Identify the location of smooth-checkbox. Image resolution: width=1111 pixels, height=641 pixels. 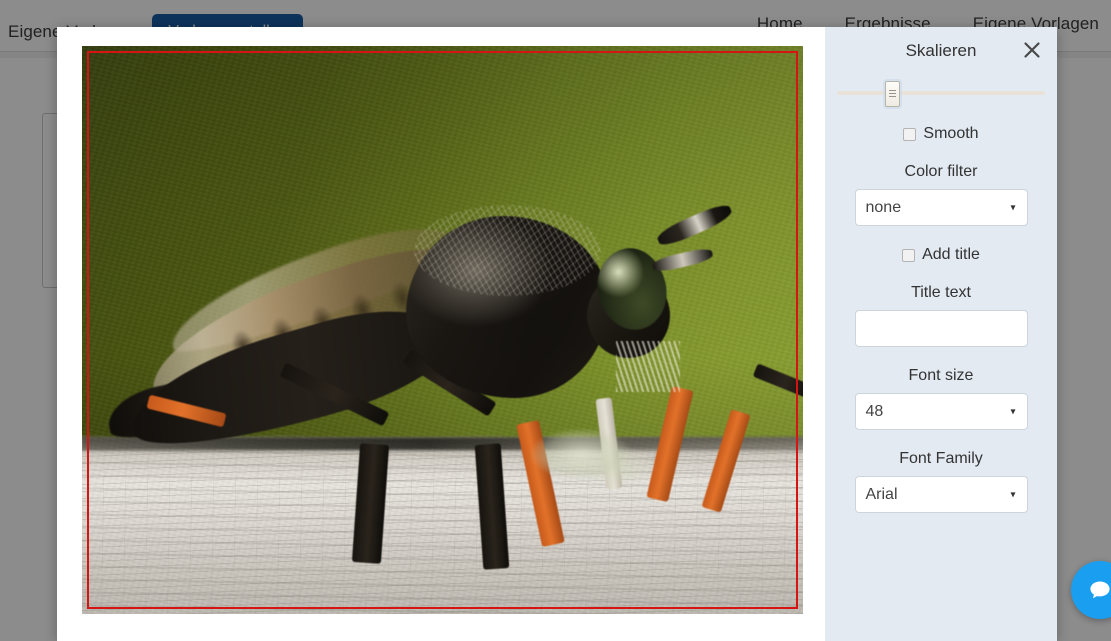
(910, 134).